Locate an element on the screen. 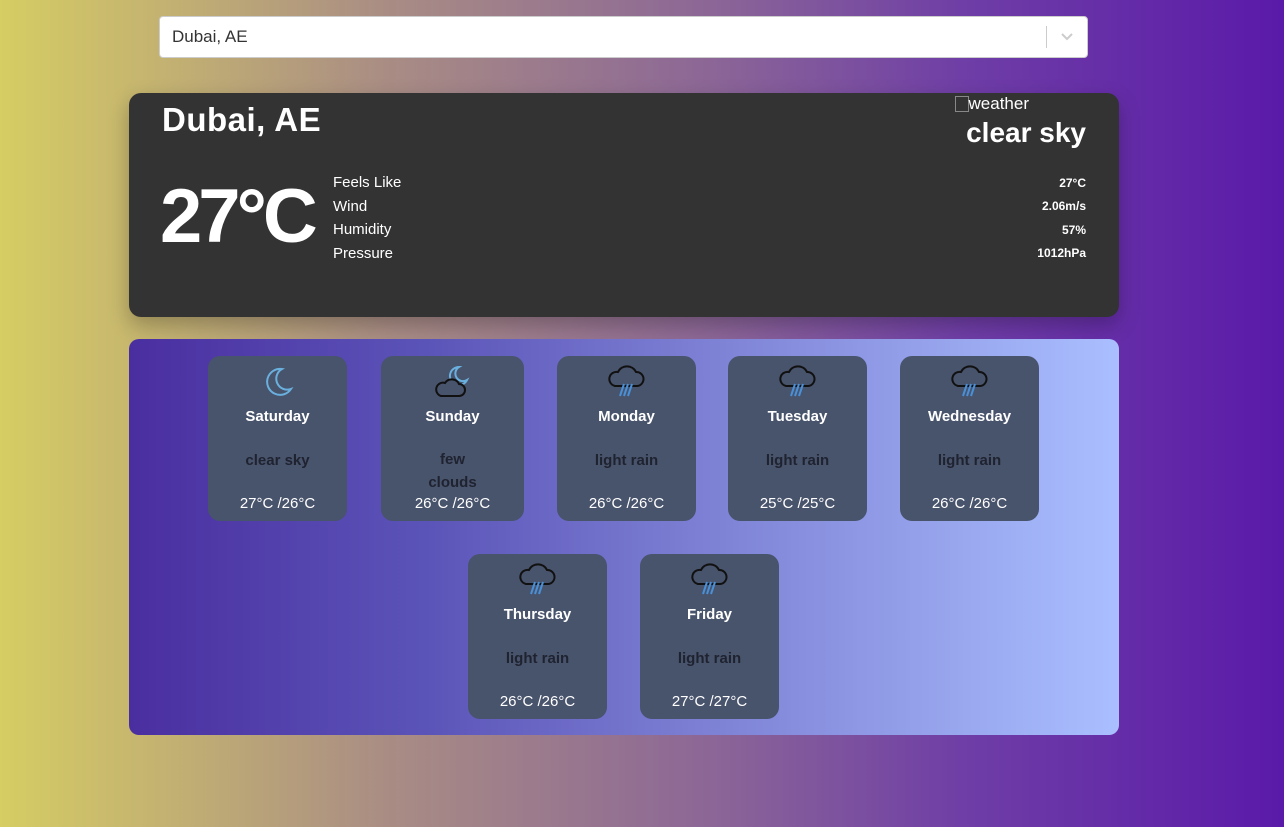 The image size is (1284, 827). forecast-day: Sunday is located at coordinates (452, 416).